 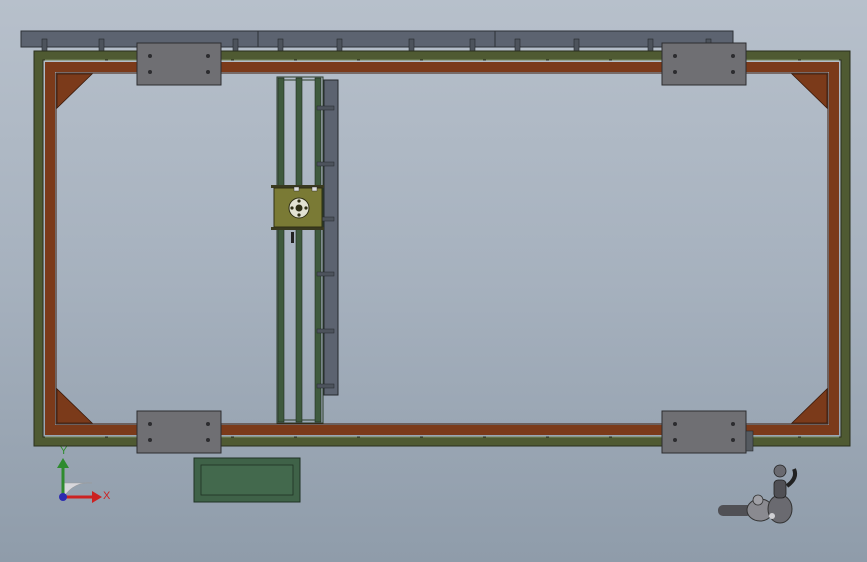 I want to click on gantry-rails, so click(x=300, y=250).